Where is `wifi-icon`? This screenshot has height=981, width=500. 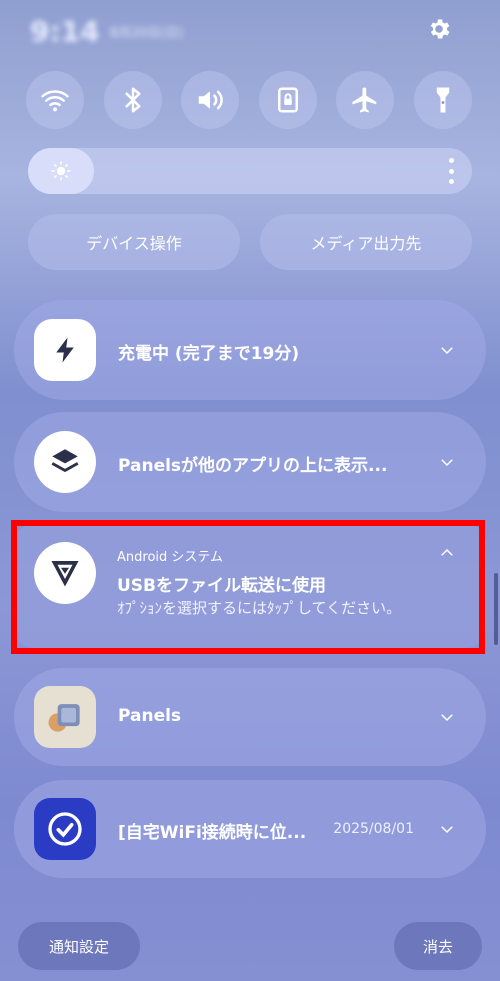
wifi-icon is located at coordinates (55, 101).